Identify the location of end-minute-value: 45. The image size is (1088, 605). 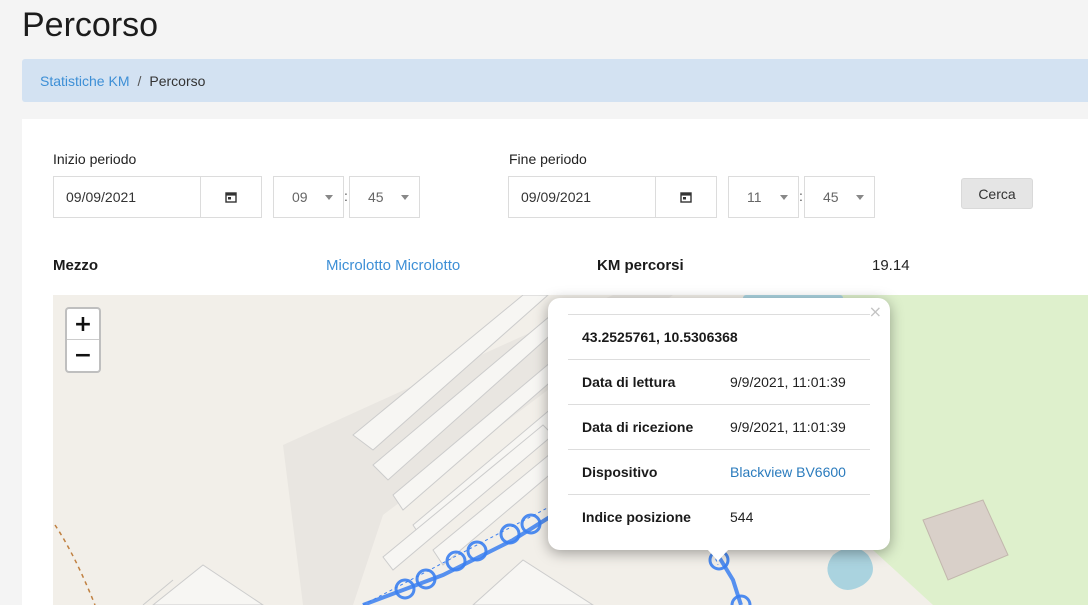
(831, 197).